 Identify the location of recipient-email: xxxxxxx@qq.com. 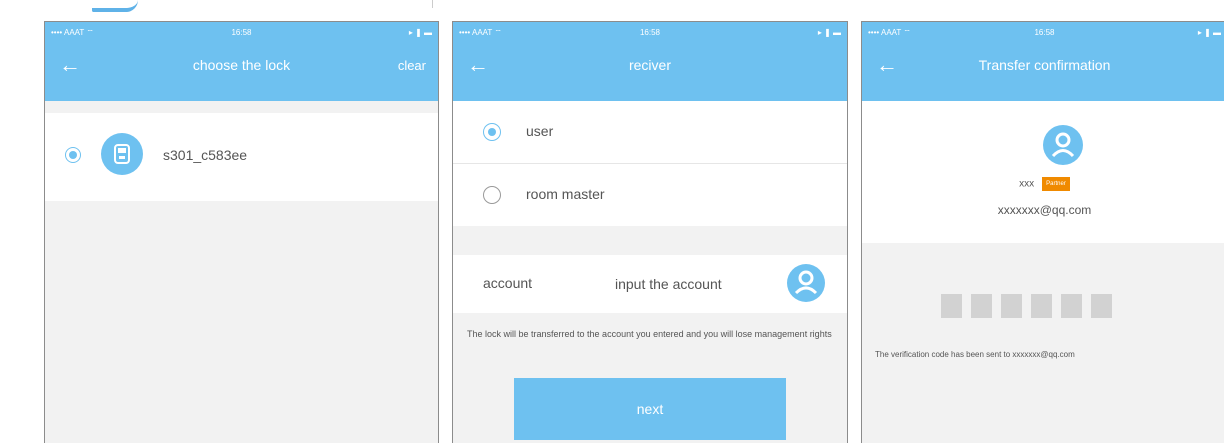
(1044, 210).